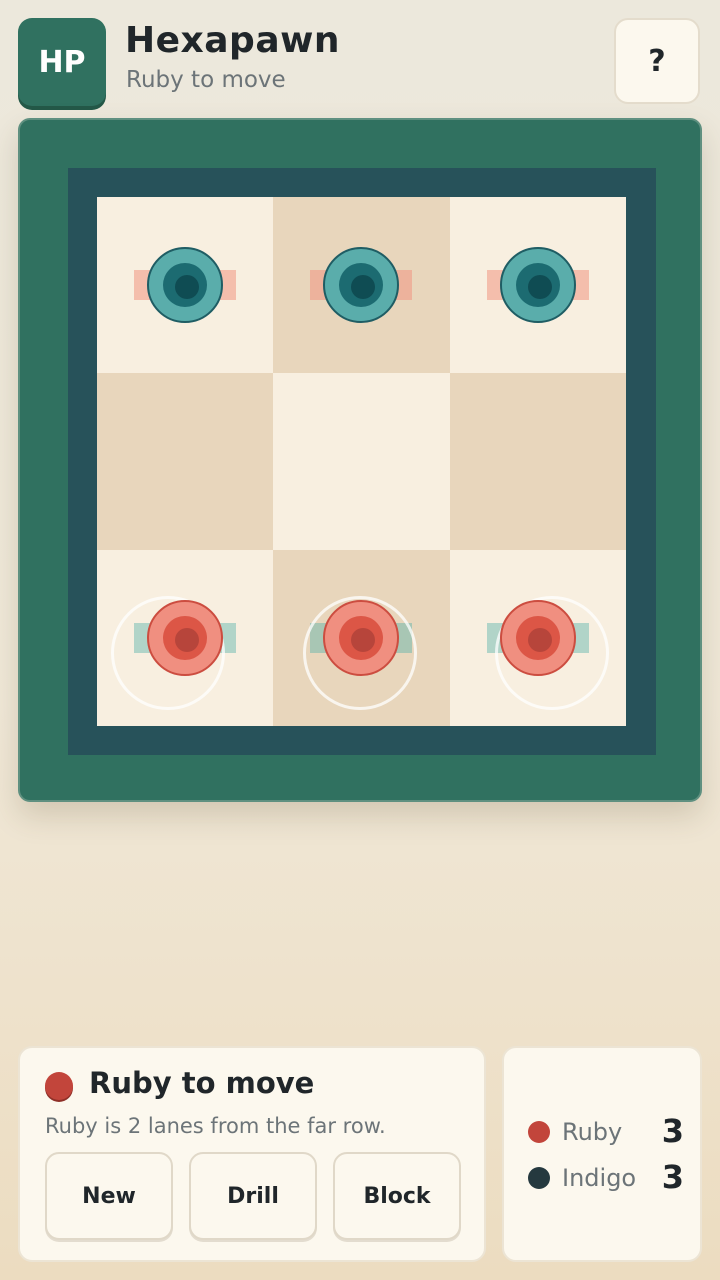 The height and width of the screenshot is (1280, 720). Describe the element at coordinates (592, 1132) in the screenshot. I see `score-label: Ruby` at that location.